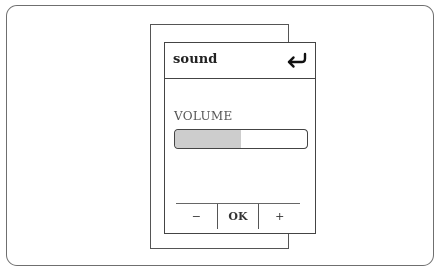 The image size is (442, 272). What do you see at coordinates (240, 61) in the screenshot?
I see `screen-header: sound` at bounding box center [240, 61].